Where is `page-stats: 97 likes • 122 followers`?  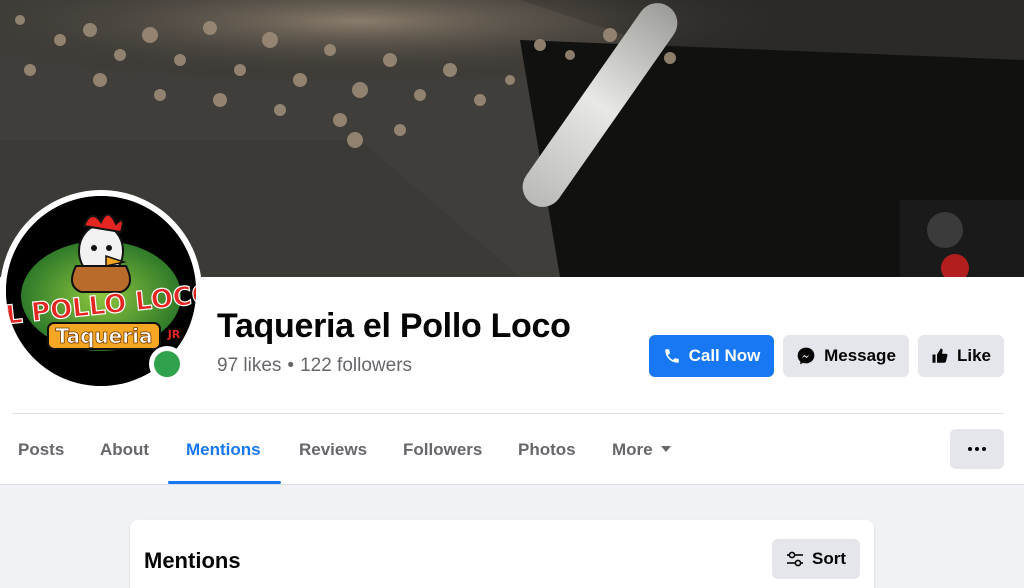 page-stats: 97 likes • 122 followers is located at coordinates (314, 366).